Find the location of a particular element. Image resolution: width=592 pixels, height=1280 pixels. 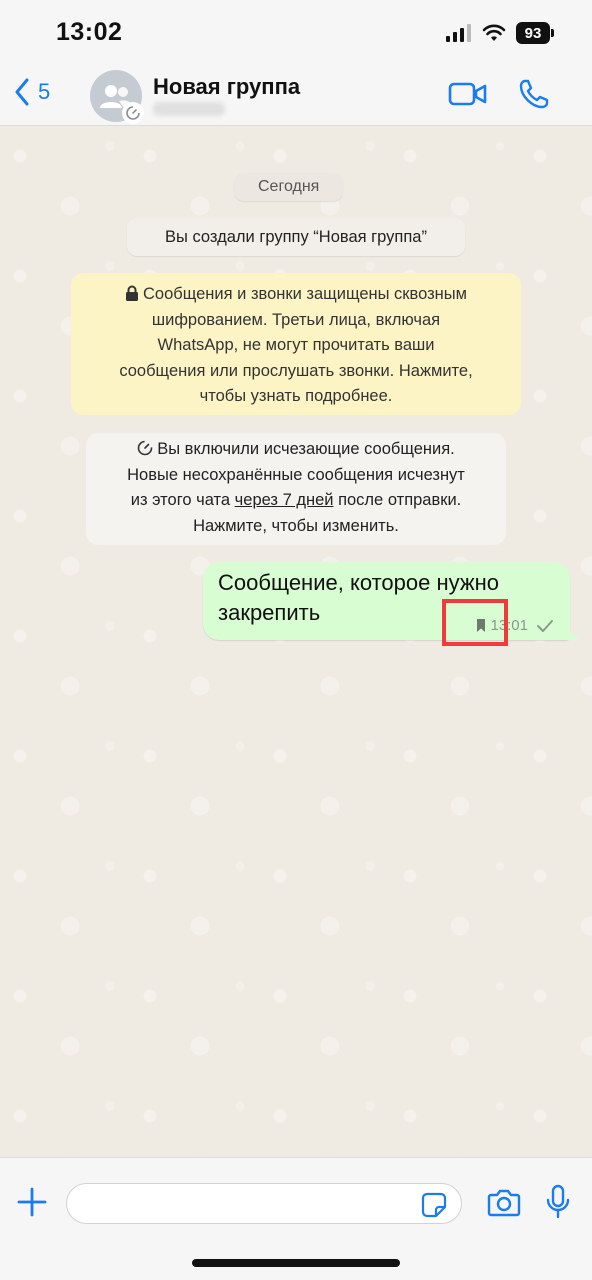

back-button: 5 is located at coordinates (32, 92).